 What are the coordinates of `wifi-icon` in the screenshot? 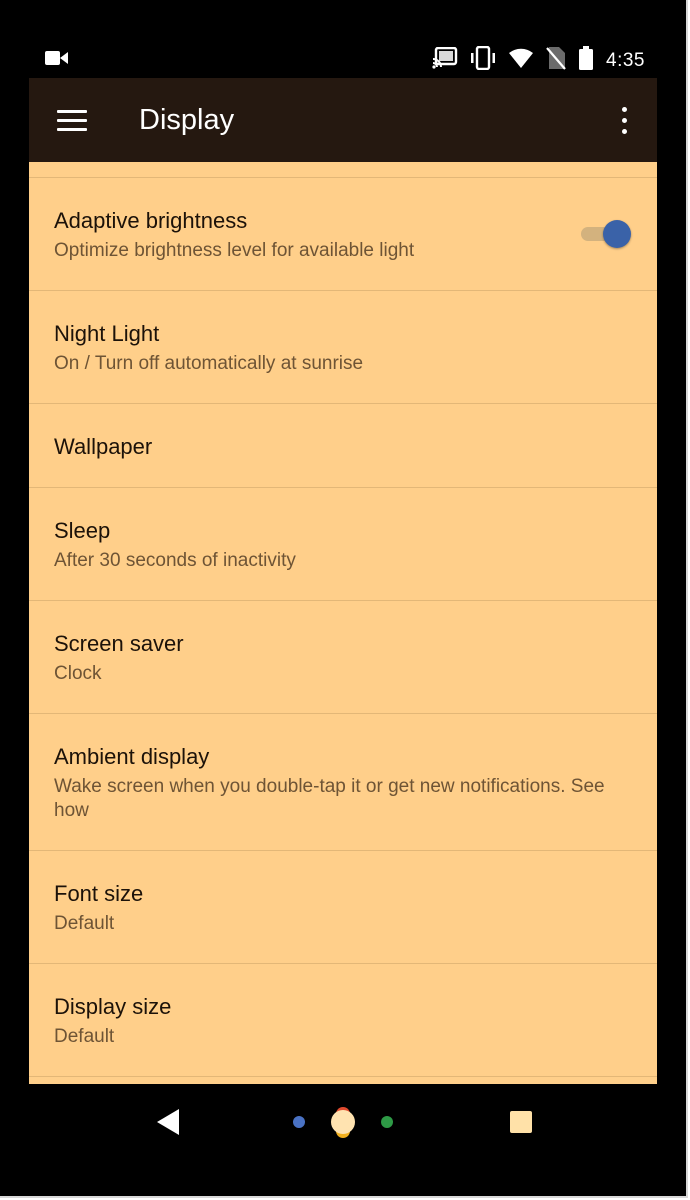 It's located at (521, 60).